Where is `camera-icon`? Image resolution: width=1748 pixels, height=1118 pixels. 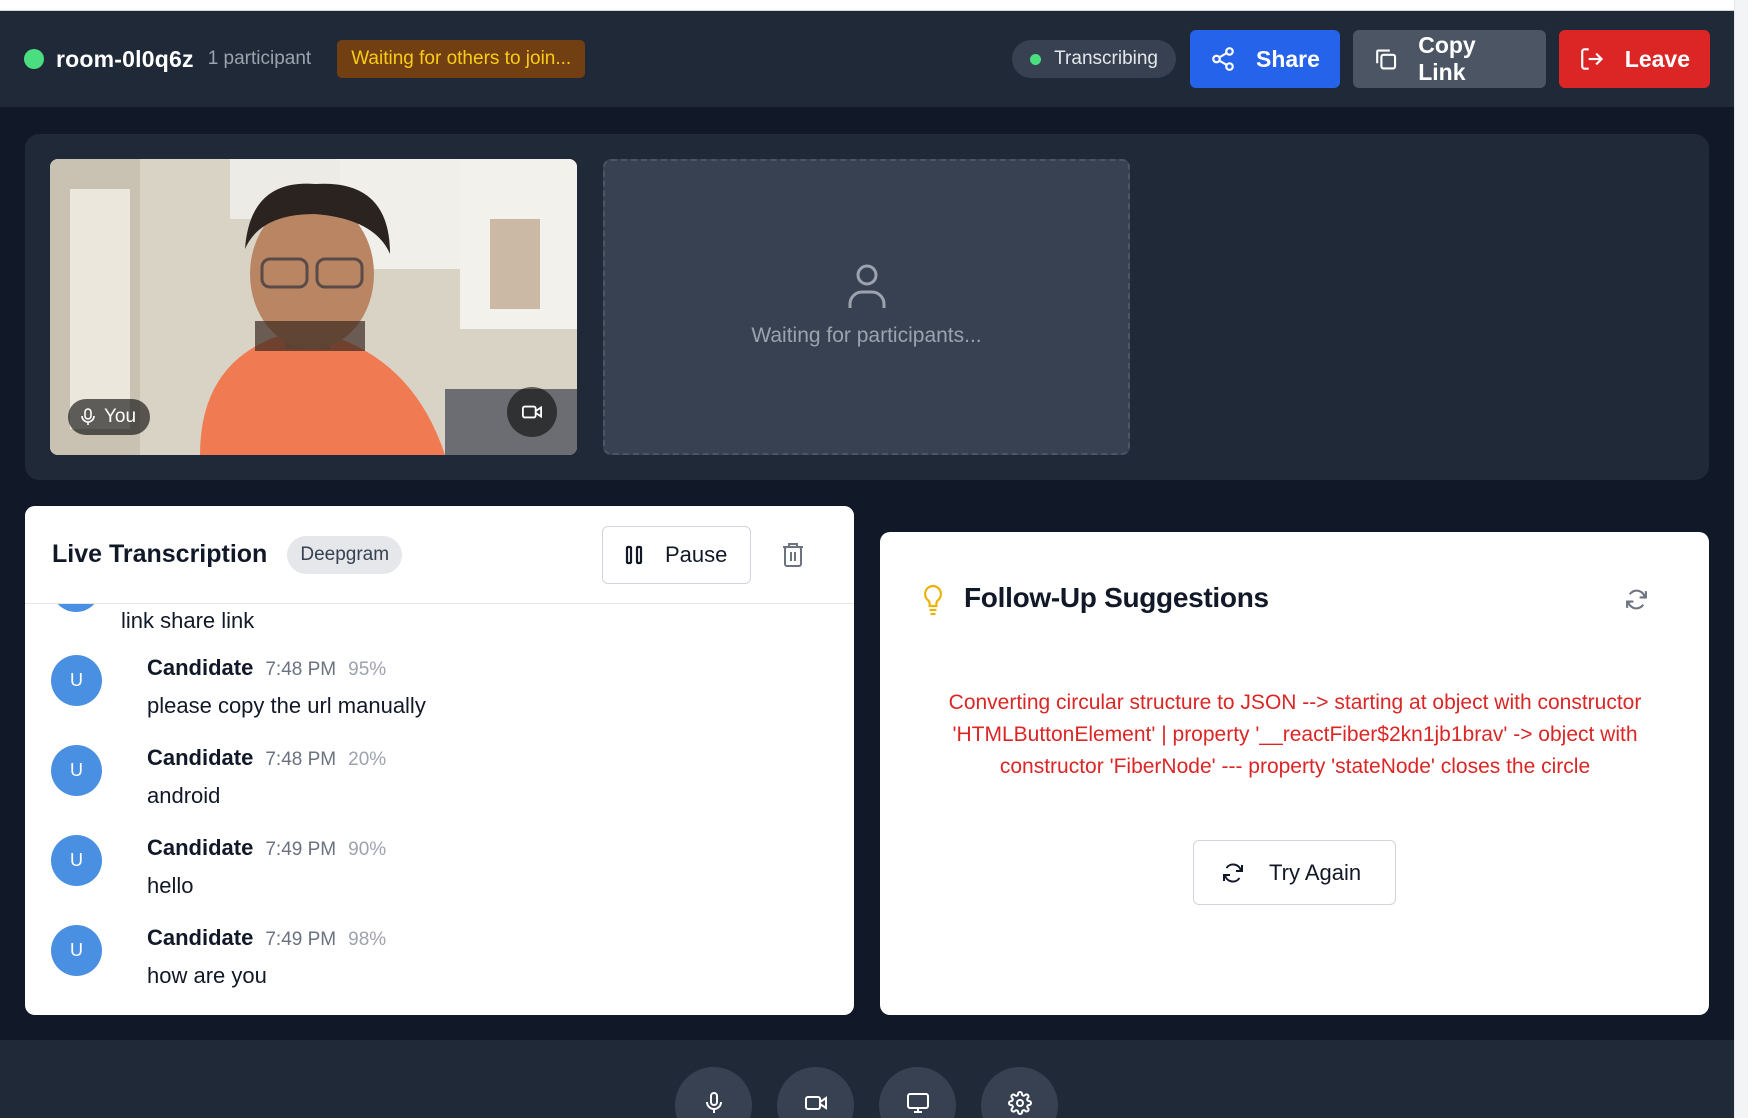
camera-icon is located at coordinates (815, 1103).